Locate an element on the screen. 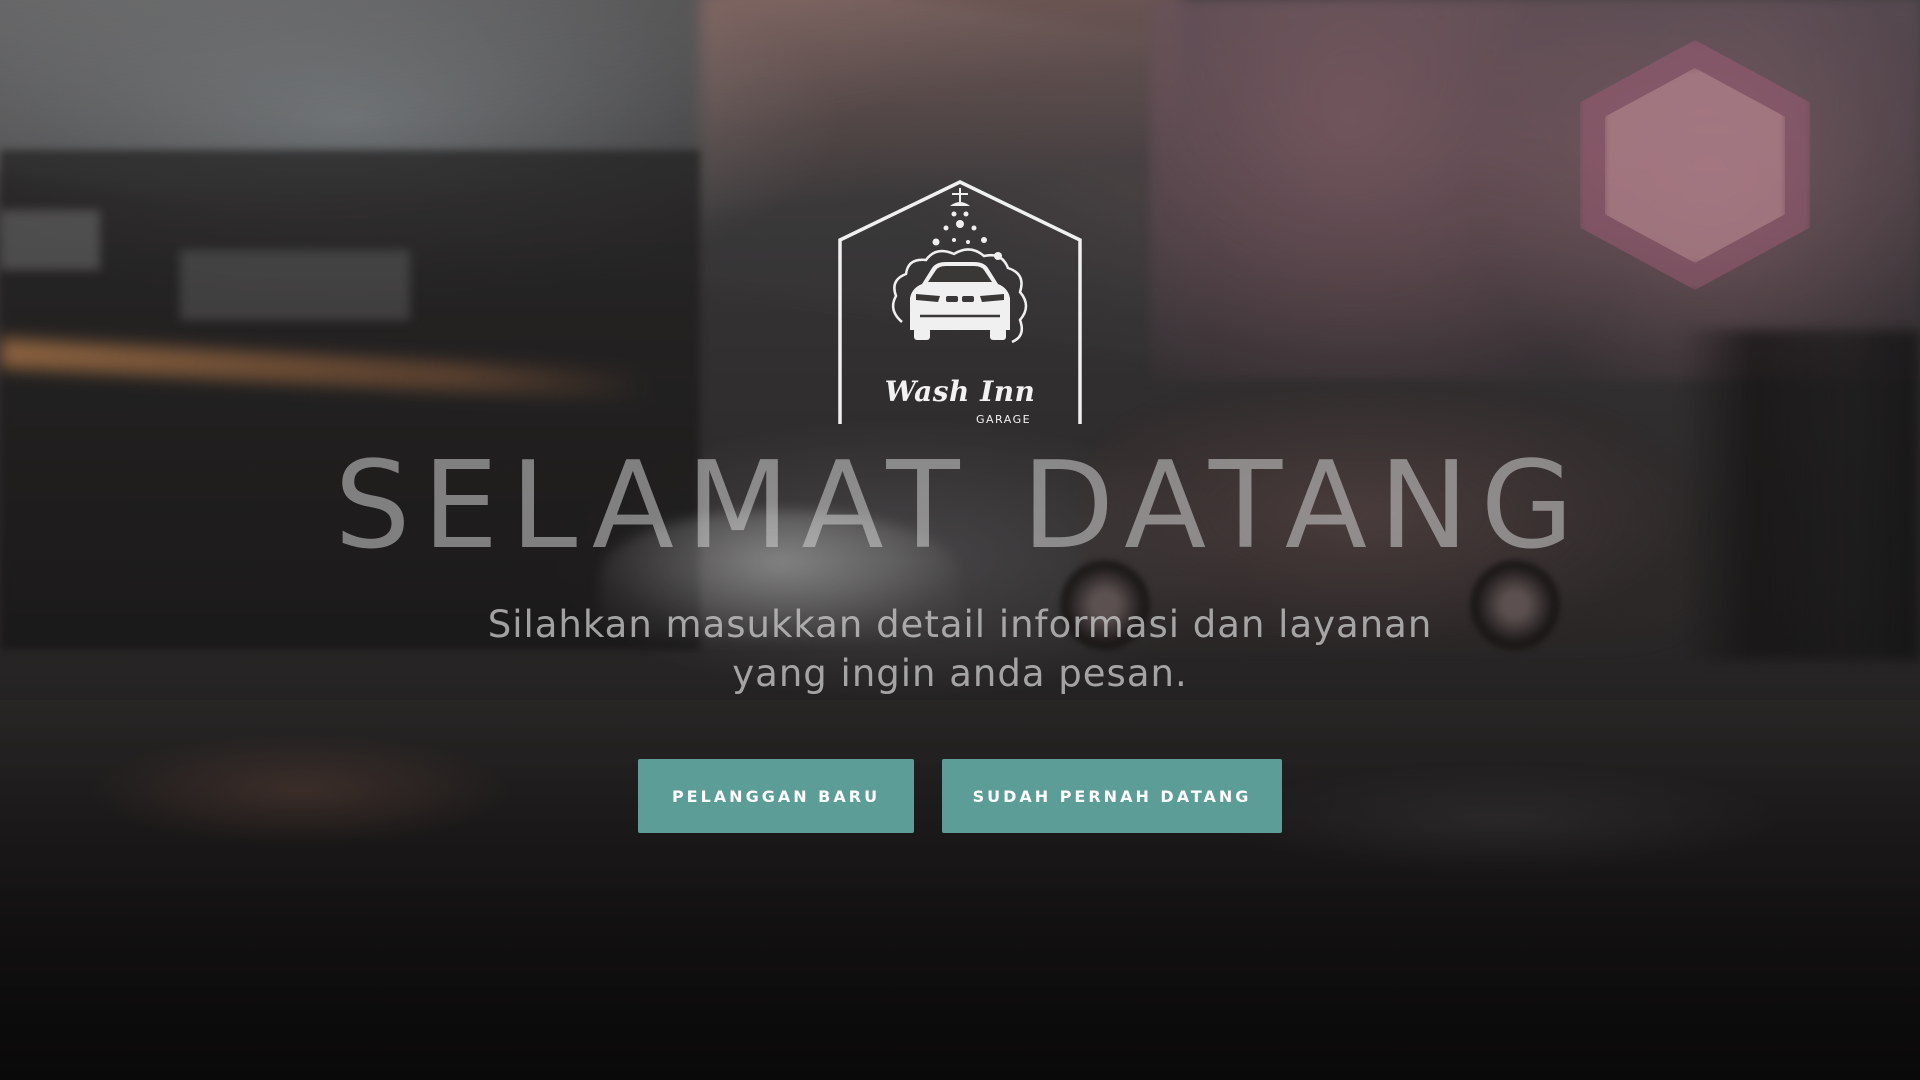 The width and height of the screenshot is (1920, 1080). new-customer-button: PELANGGAN BARU is located at coordinates (776, 796).